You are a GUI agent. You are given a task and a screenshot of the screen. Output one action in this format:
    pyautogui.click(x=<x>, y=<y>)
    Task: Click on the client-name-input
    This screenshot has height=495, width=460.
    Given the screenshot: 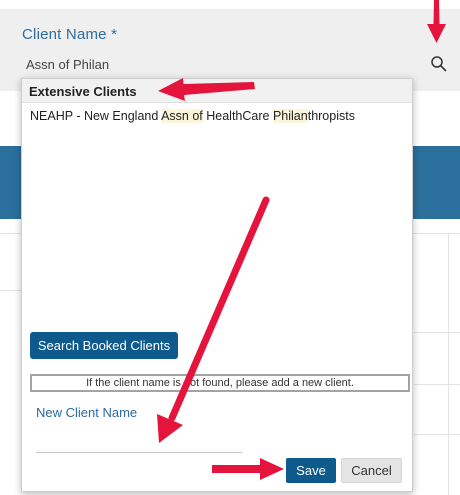 What is the action you would take?
    pyautogui.click(x=235, y=64)
    